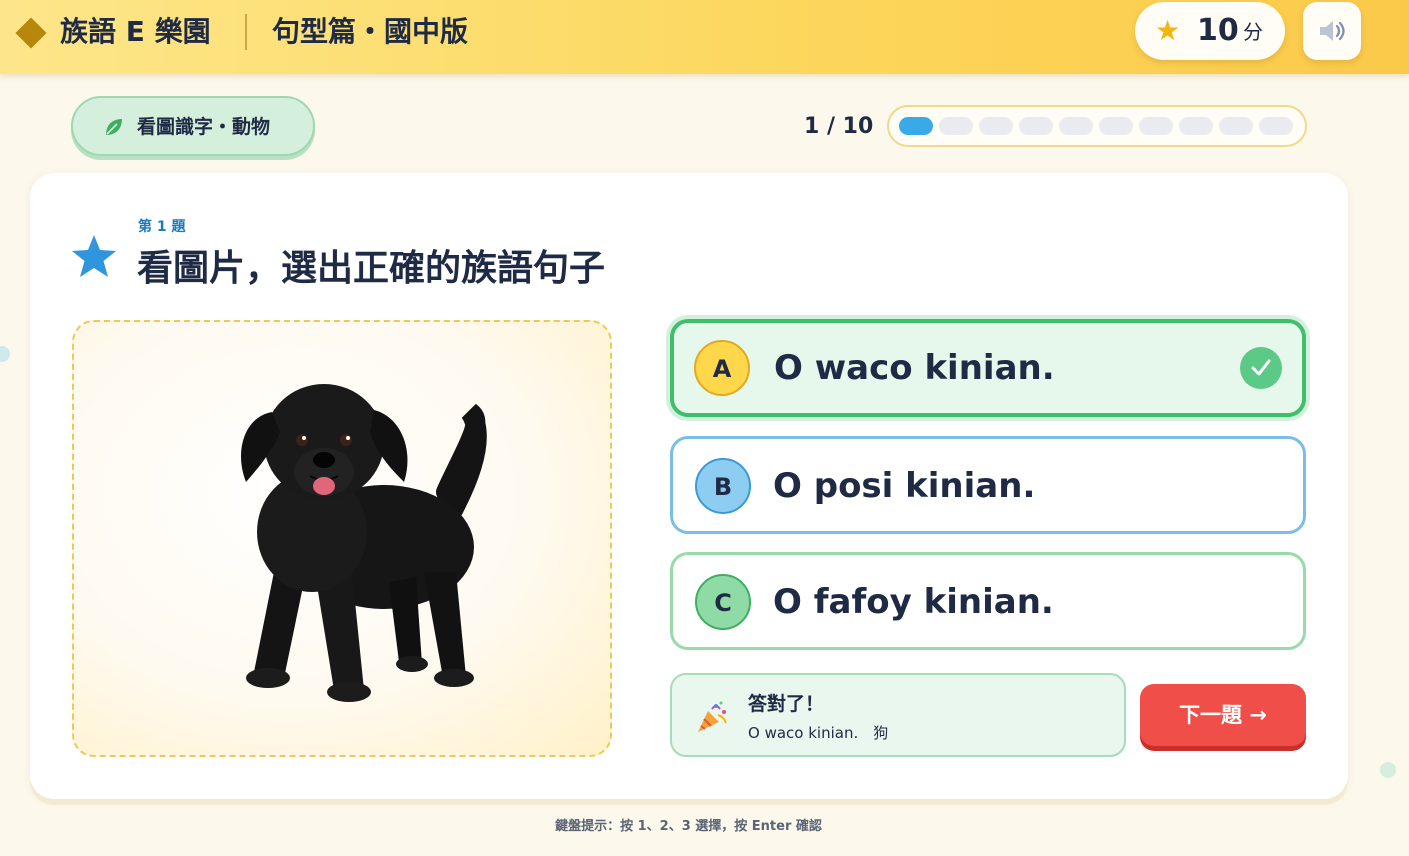 The height and width of the screenshot is (856, 1409). Describe the element at coordinates (371, 268) in the screenshot. I see `question-prompt: 看圖片，選出正確的族語句子` at that location.